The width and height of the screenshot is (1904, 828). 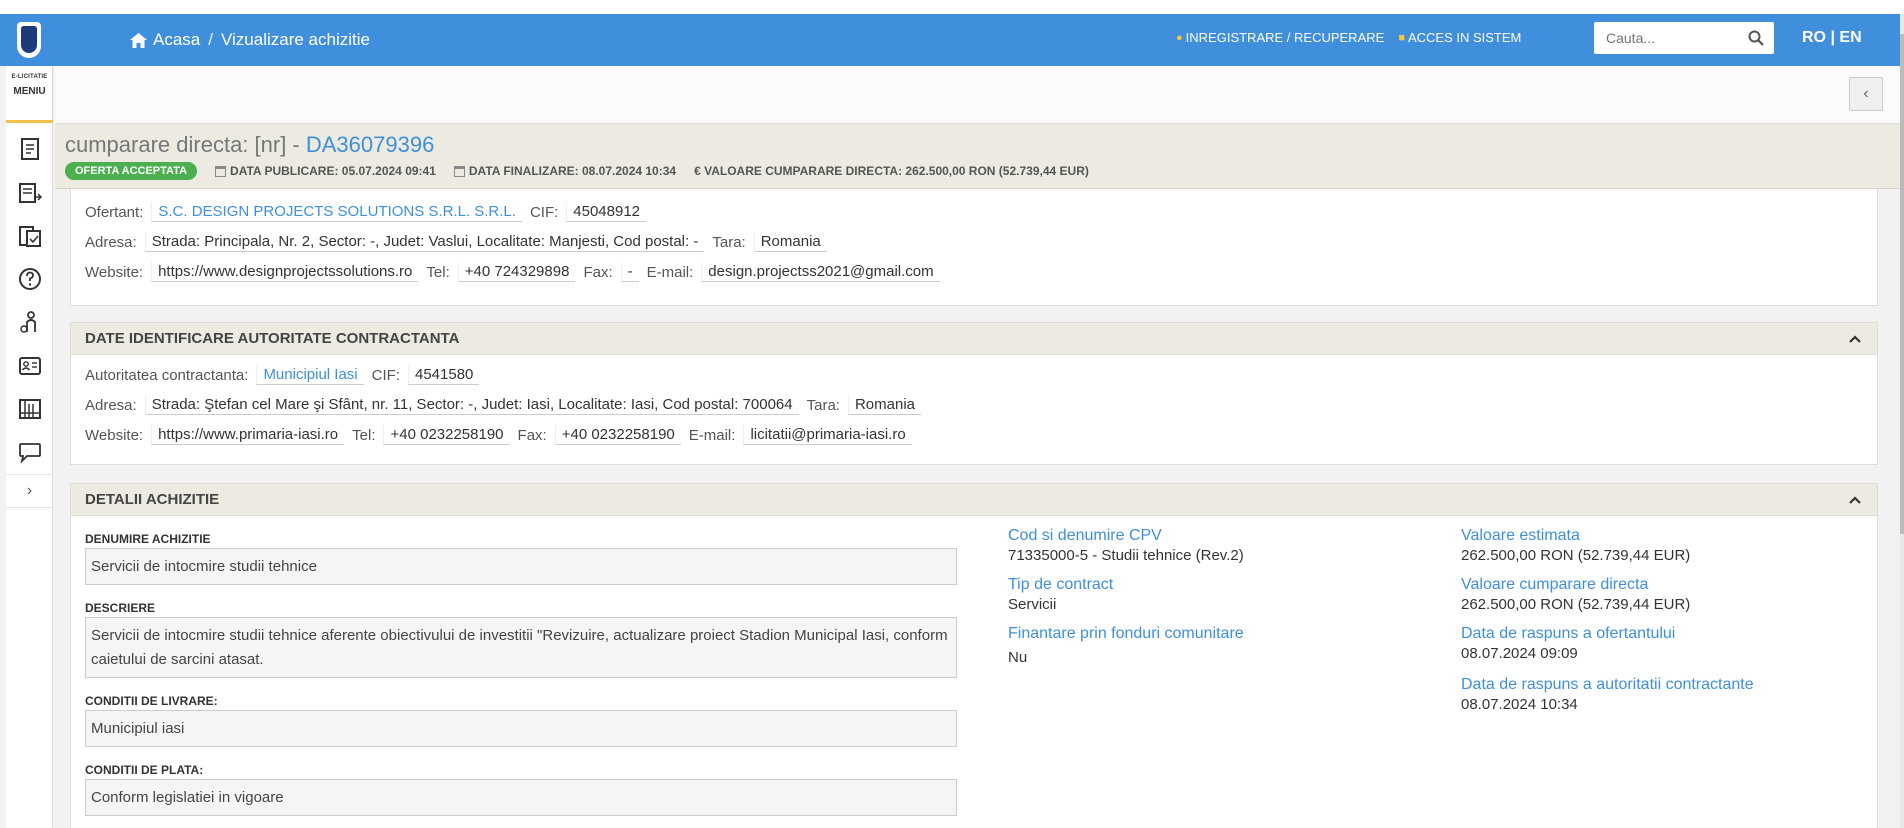 What do you see at coordinates (884, 405) in the screenshot?
I see `authority-country: Romania` at bounding box center [884, 405].